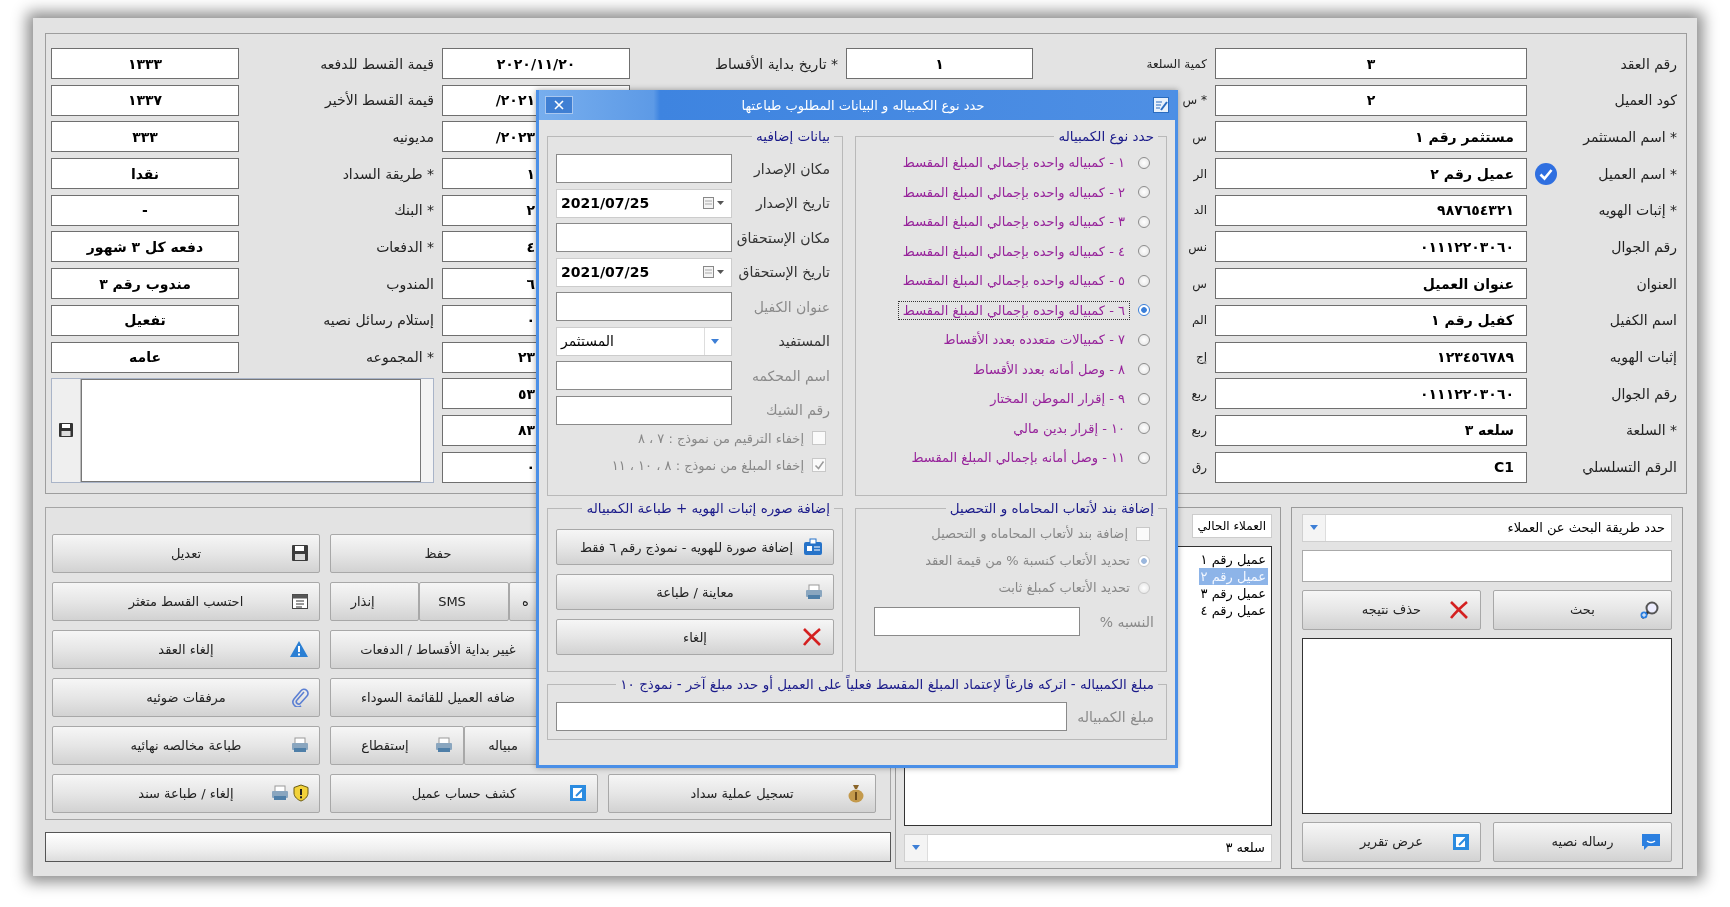 This screenshot has height=907, width=1730. What do you see at coordinates (707, 465) in the screenshot?
I see `checkbox-label: إخفاء المبلغ من نموذج : ٨ ، ١٠ ، ١١` at bounding box center [707, 465].